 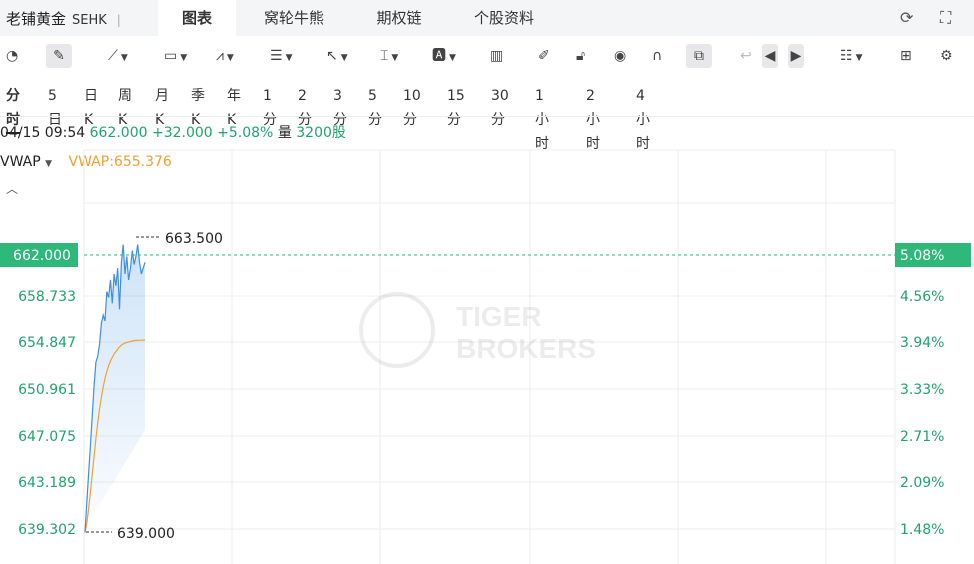 I want to click on watermark-line1: TIGER, so click(x=499, y=316).